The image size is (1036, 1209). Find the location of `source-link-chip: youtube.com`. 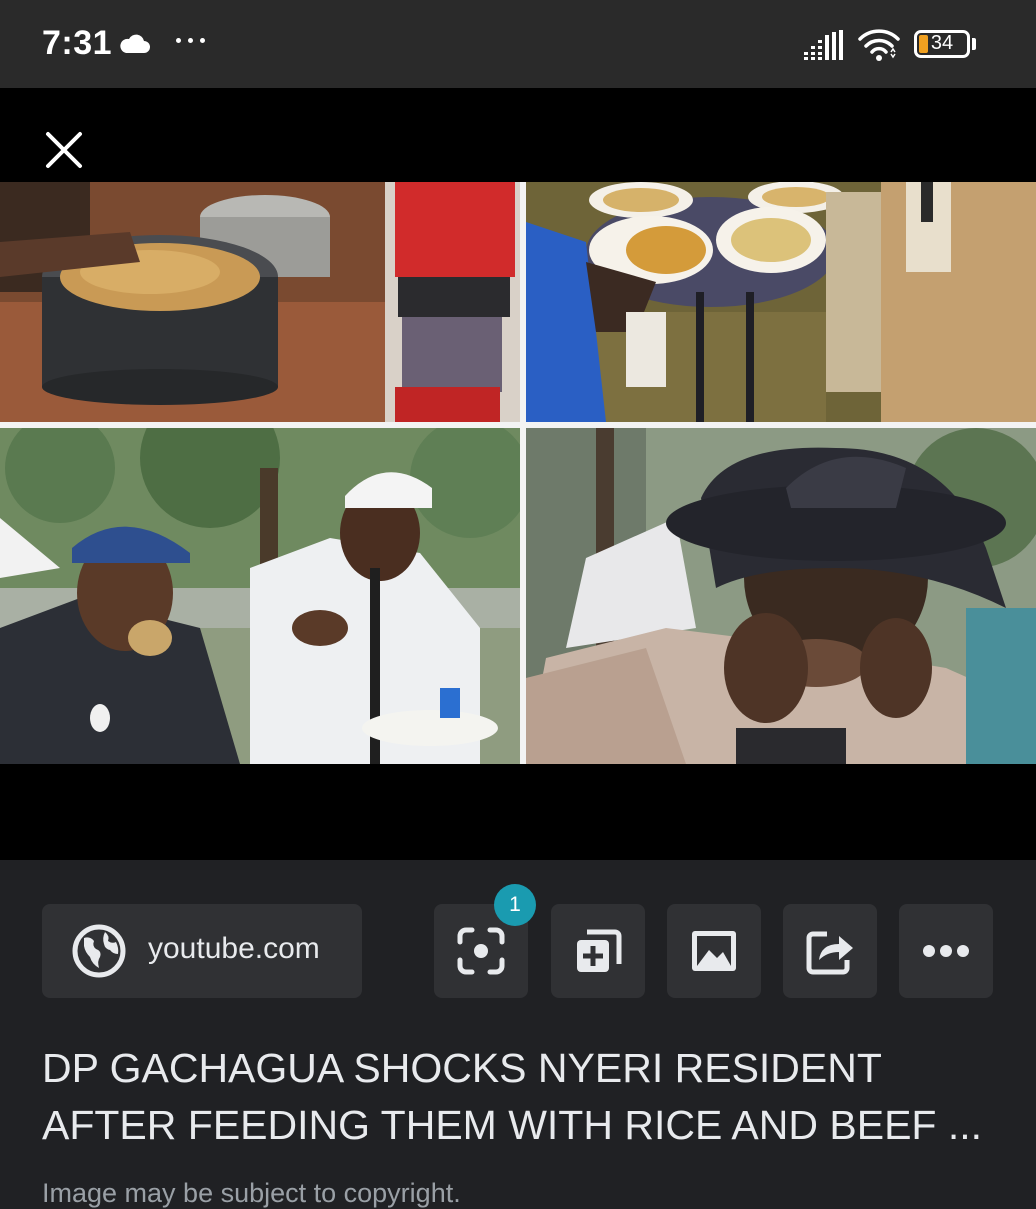

source-link-chip: youtube.com is located at coordinates (202, 951).